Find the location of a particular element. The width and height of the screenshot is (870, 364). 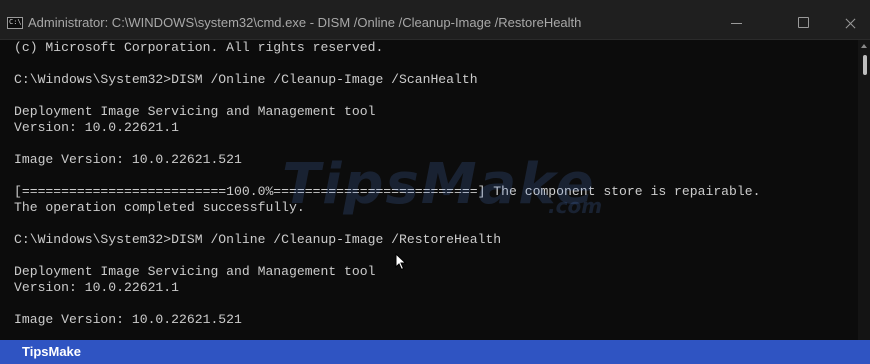

console-line: The operation completed successfully. is located at coordinates (159, 207).